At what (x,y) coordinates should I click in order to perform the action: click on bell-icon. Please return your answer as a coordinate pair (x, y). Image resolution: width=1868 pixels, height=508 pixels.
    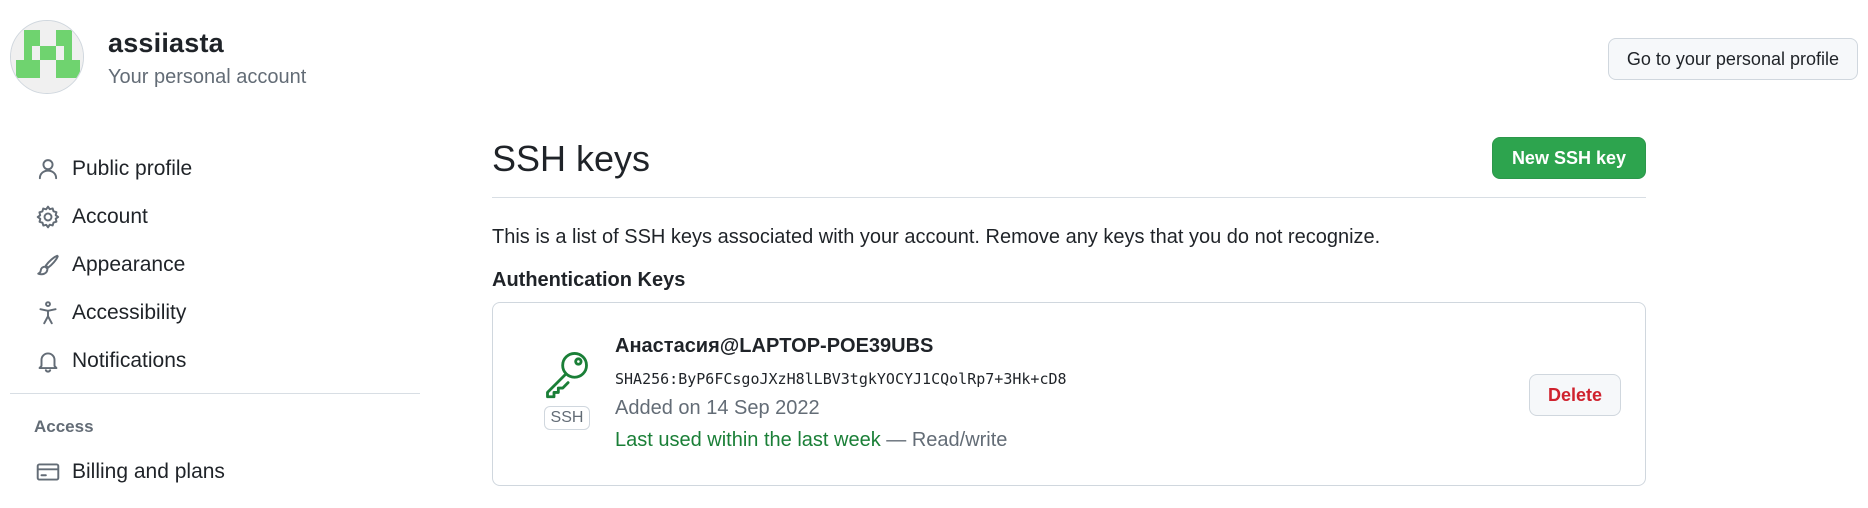
    Looking at the image, I should click on (48, 361).